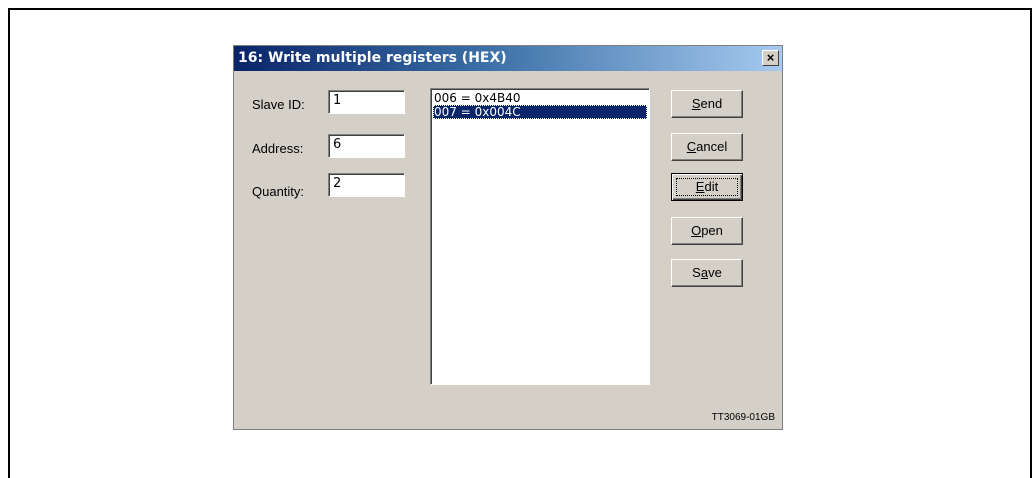 The width and height of the screenshot is (1034, 478). Describe the element at coordinates (707, 273) in the screenshot. I see `save-button: Save` at that location.